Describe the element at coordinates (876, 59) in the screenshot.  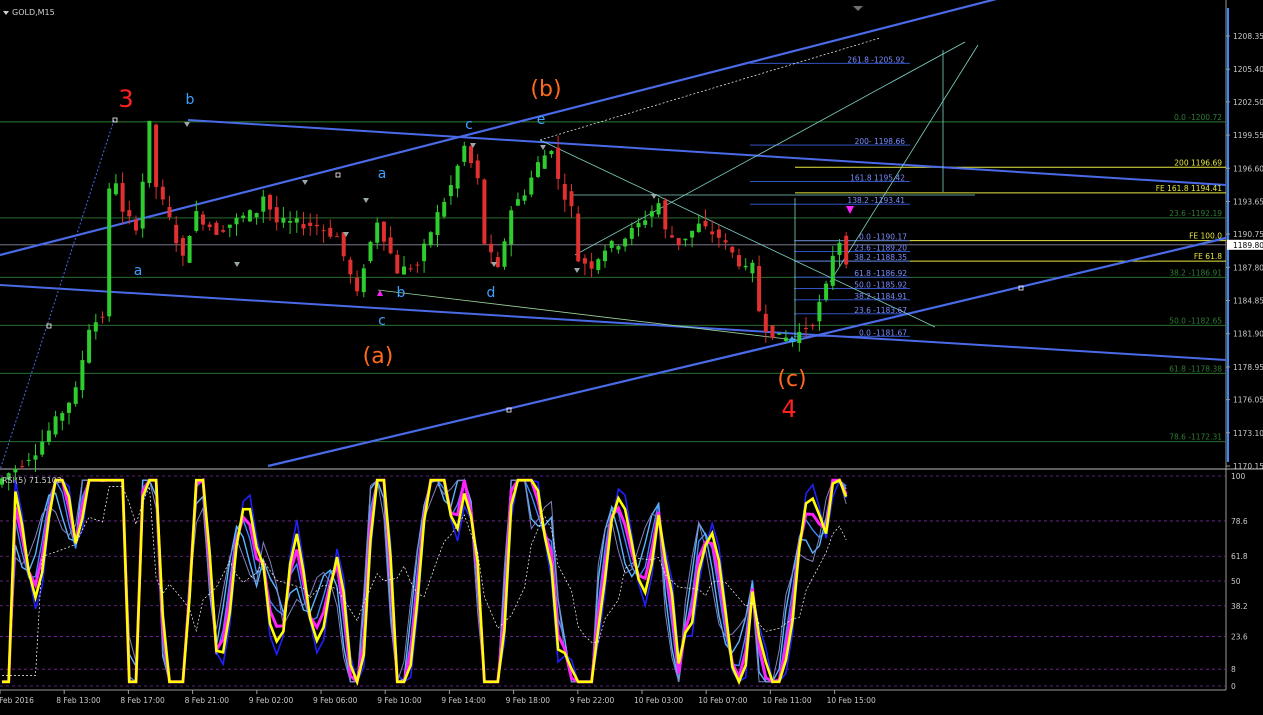
I see `fib-ext-label: 261.8 -1205.92` at that location.